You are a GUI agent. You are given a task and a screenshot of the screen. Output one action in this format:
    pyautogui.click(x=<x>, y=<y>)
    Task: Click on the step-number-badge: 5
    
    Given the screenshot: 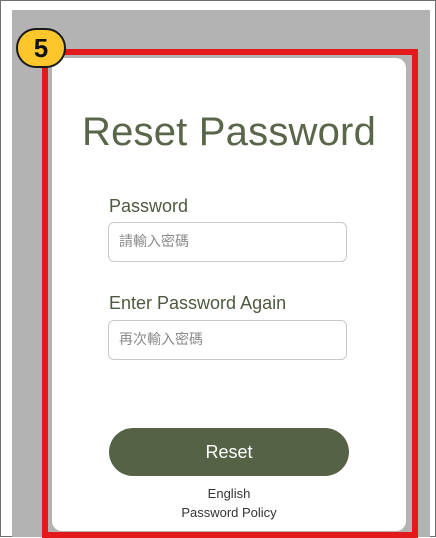 What is the action you would take?
    pyautogui.click(x=41, y=48)
    